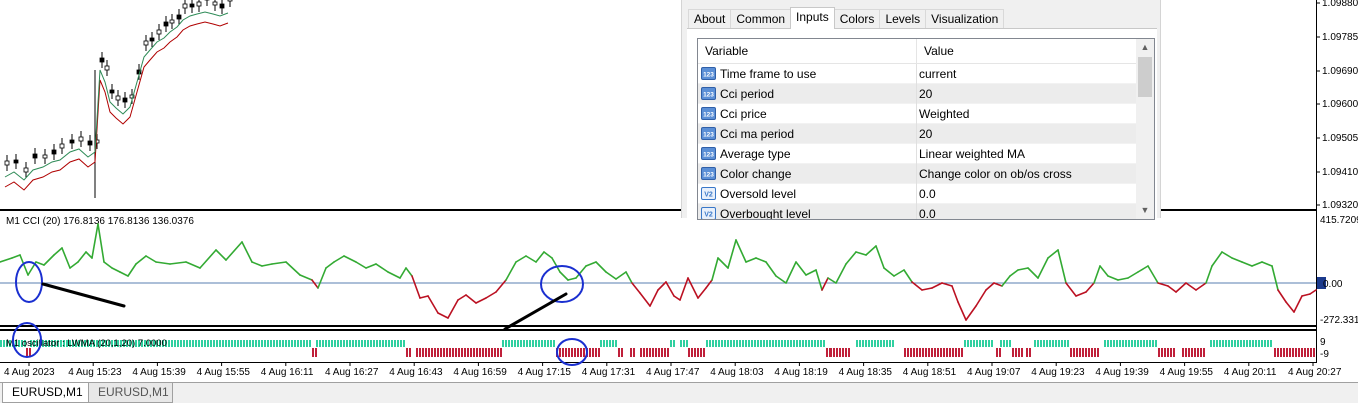 This screenshot has height=403, width=1358. I want to click on input-row-cci-period: 123 Cci period 20, so click(917, 94).